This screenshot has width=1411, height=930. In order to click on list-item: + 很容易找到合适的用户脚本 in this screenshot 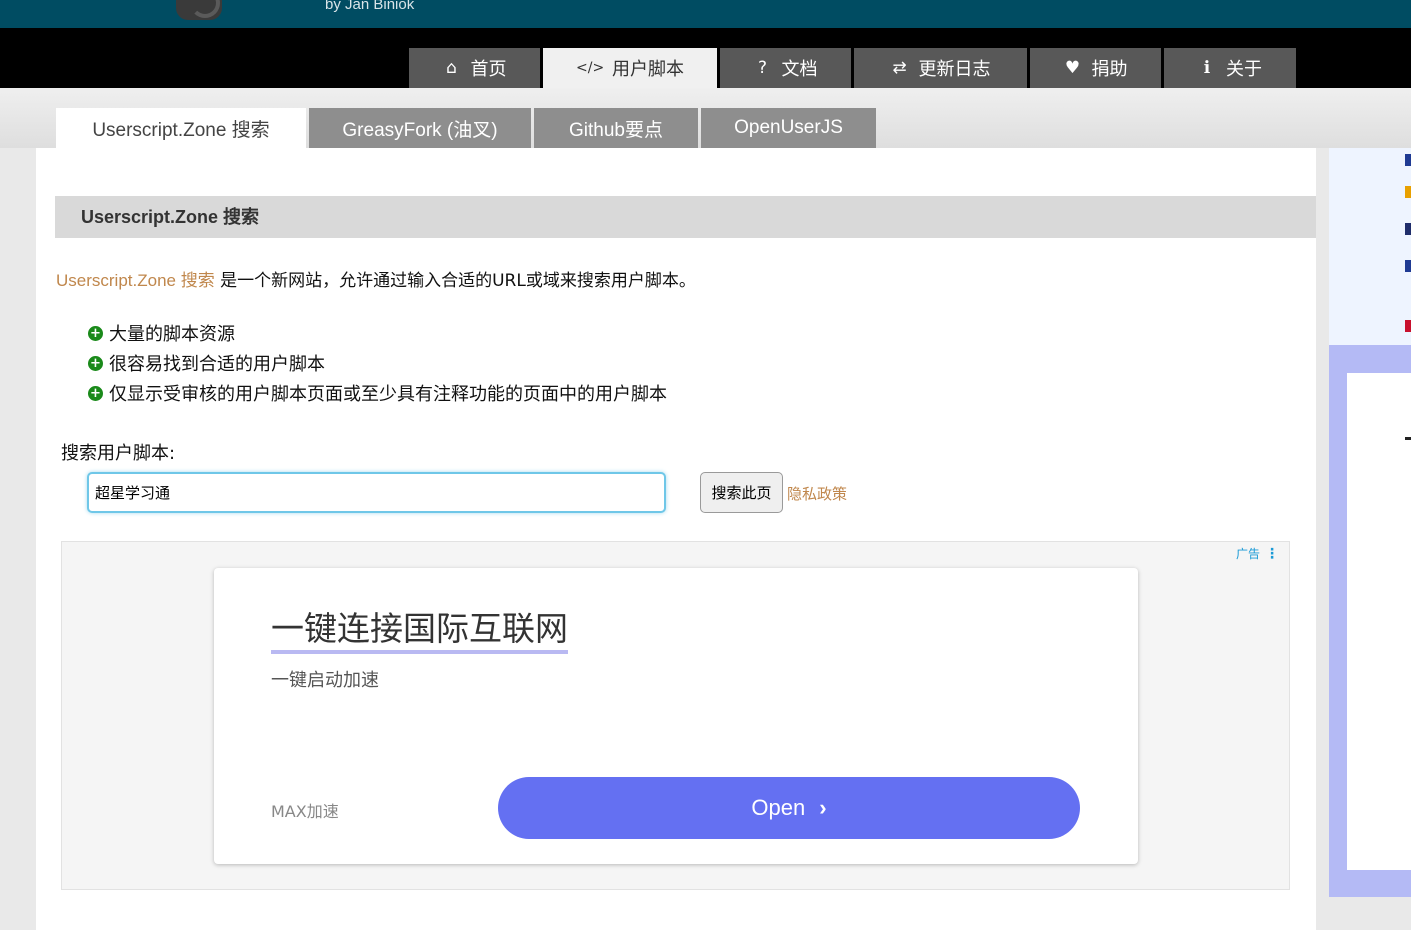, I will do `click(377, 363)`.